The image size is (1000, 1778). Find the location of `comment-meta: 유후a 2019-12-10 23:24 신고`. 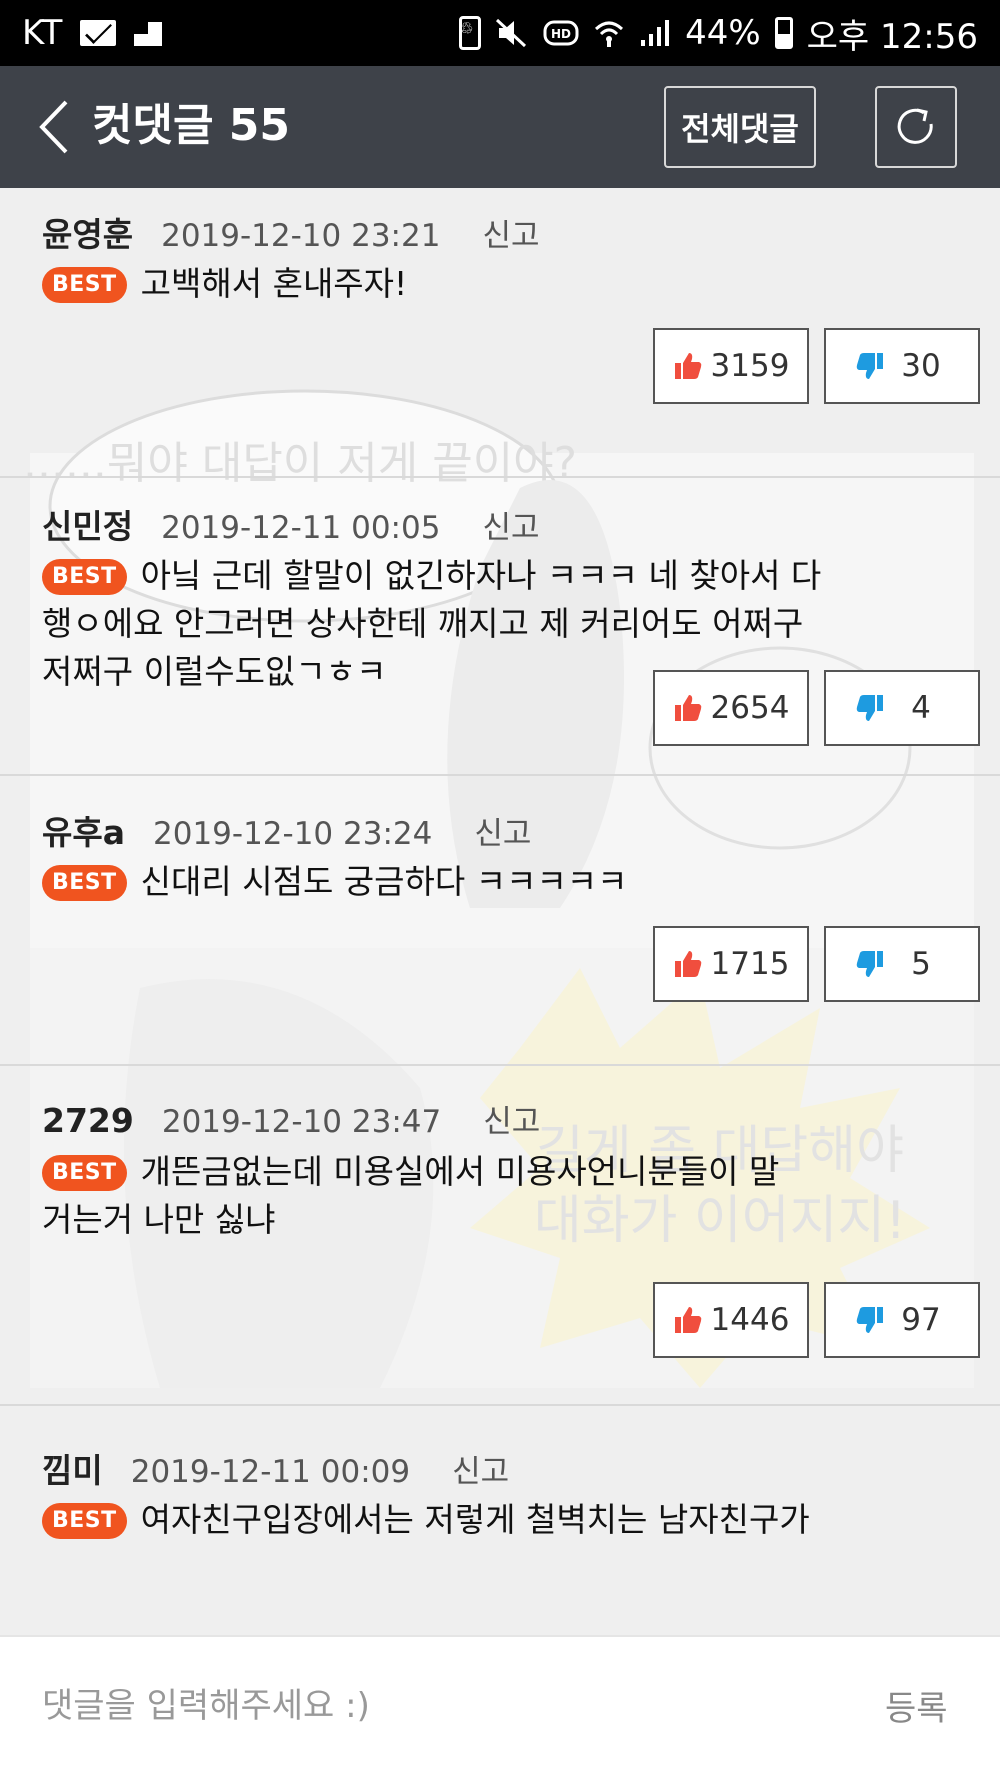

comment-meta: 유후a 2019-12-10 23:24 신고 is located at coordinates (286, 830).